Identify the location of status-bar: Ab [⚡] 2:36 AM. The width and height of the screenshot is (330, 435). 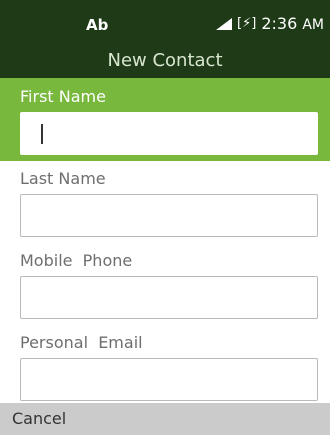
(165, 22).